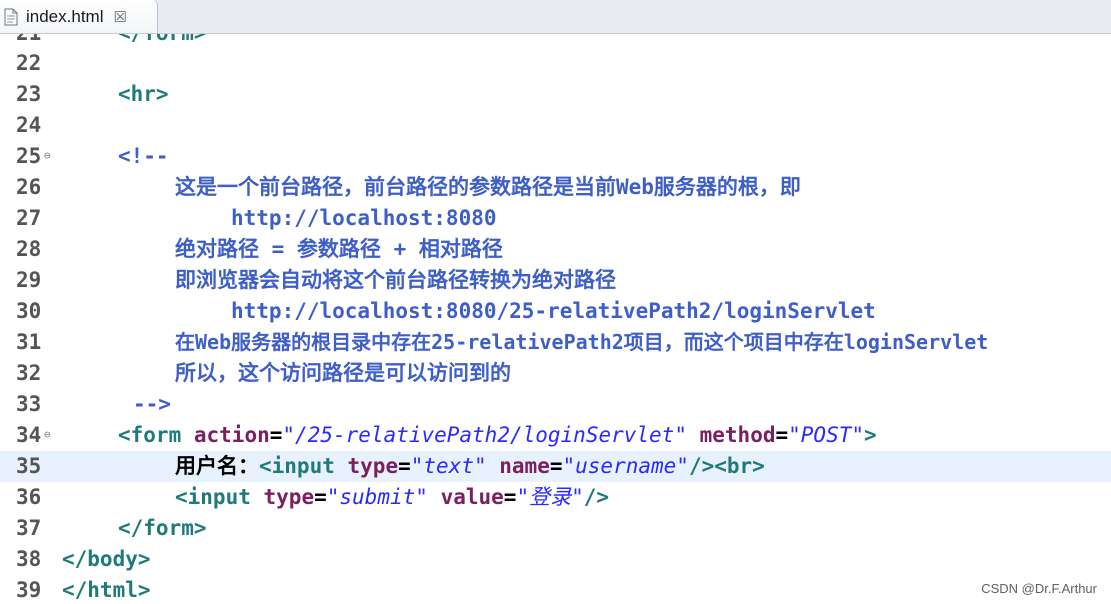 This screenshot has height=604, width=1111. I want to click on line-number: 35, so click(29, 466).